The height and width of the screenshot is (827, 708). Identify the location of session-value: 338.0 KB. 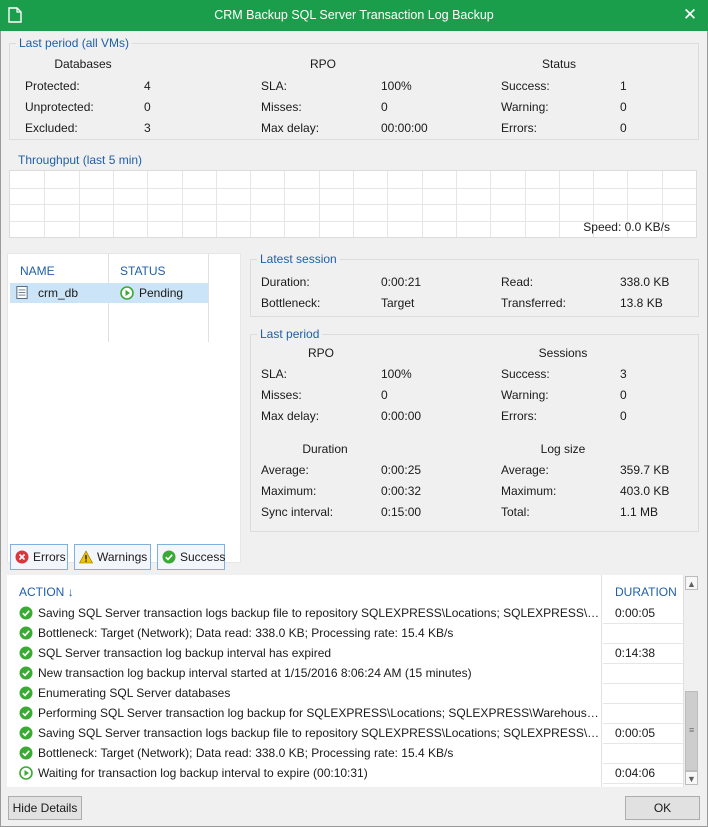
(645, 282).